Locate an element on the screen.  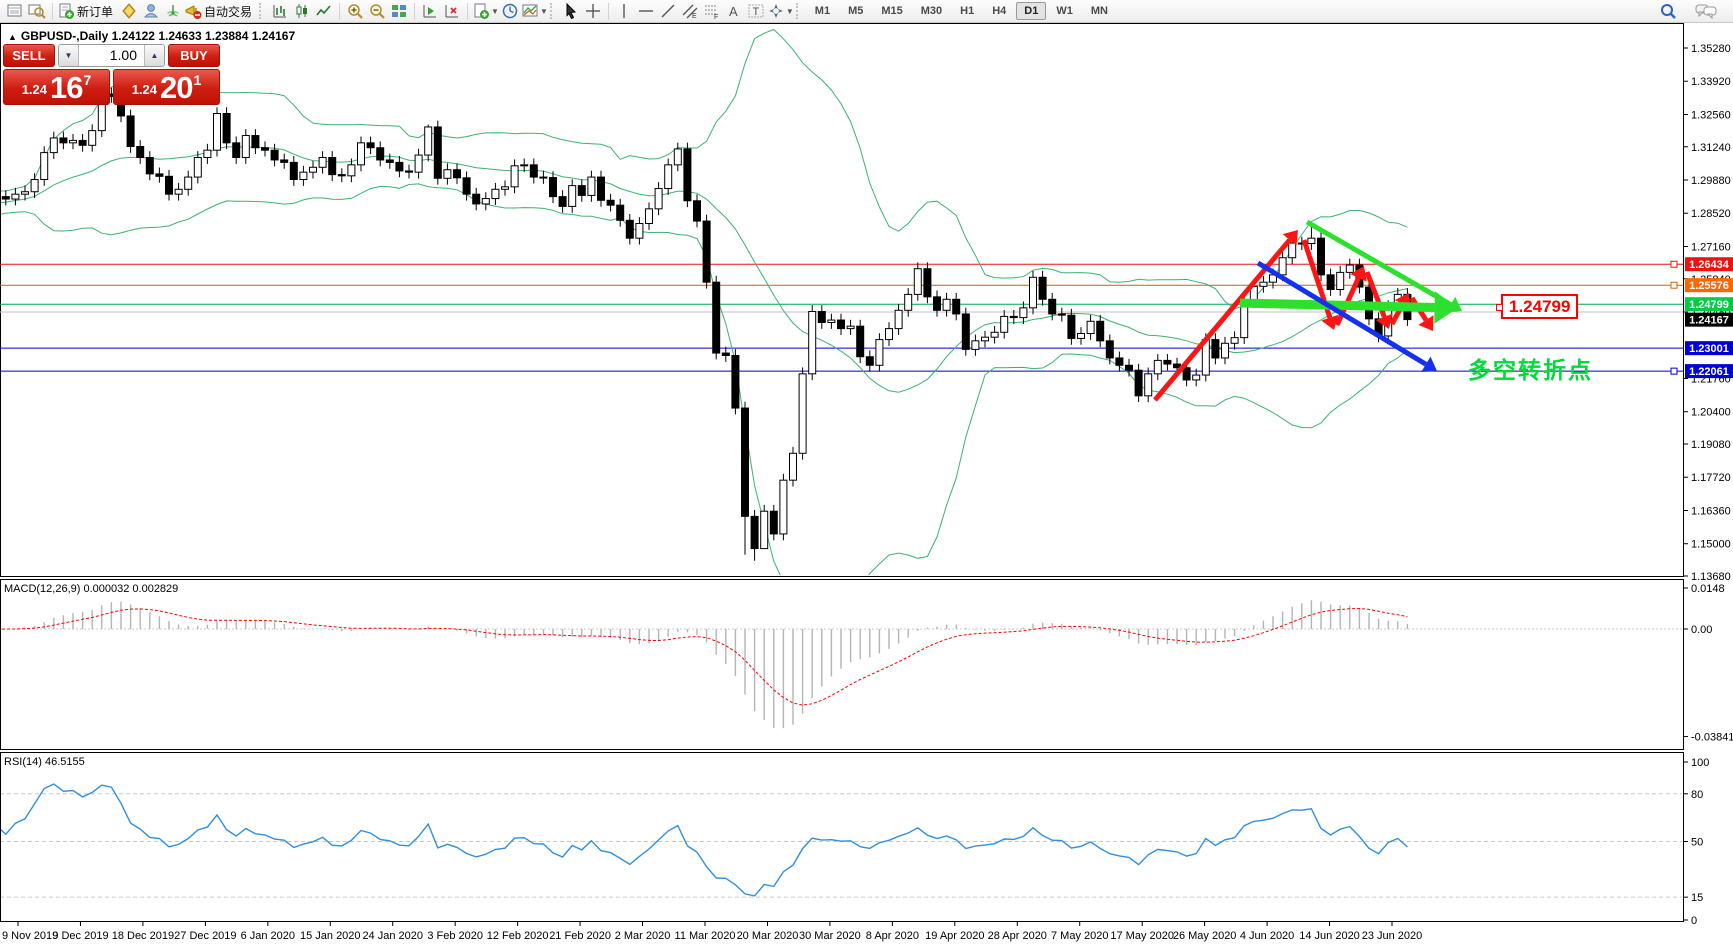
equidistant-channel-icon: E is located at coordinates (690, 11).